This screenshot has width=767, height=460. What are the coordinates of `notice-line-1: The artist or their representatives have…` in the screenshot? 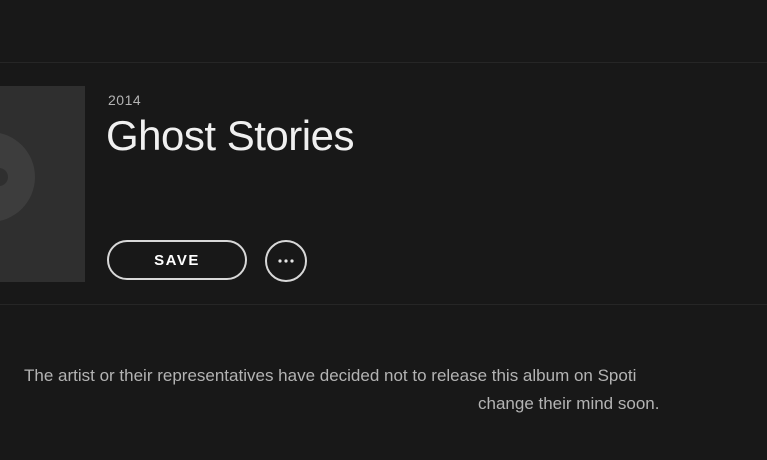 It's located at (330, 375).